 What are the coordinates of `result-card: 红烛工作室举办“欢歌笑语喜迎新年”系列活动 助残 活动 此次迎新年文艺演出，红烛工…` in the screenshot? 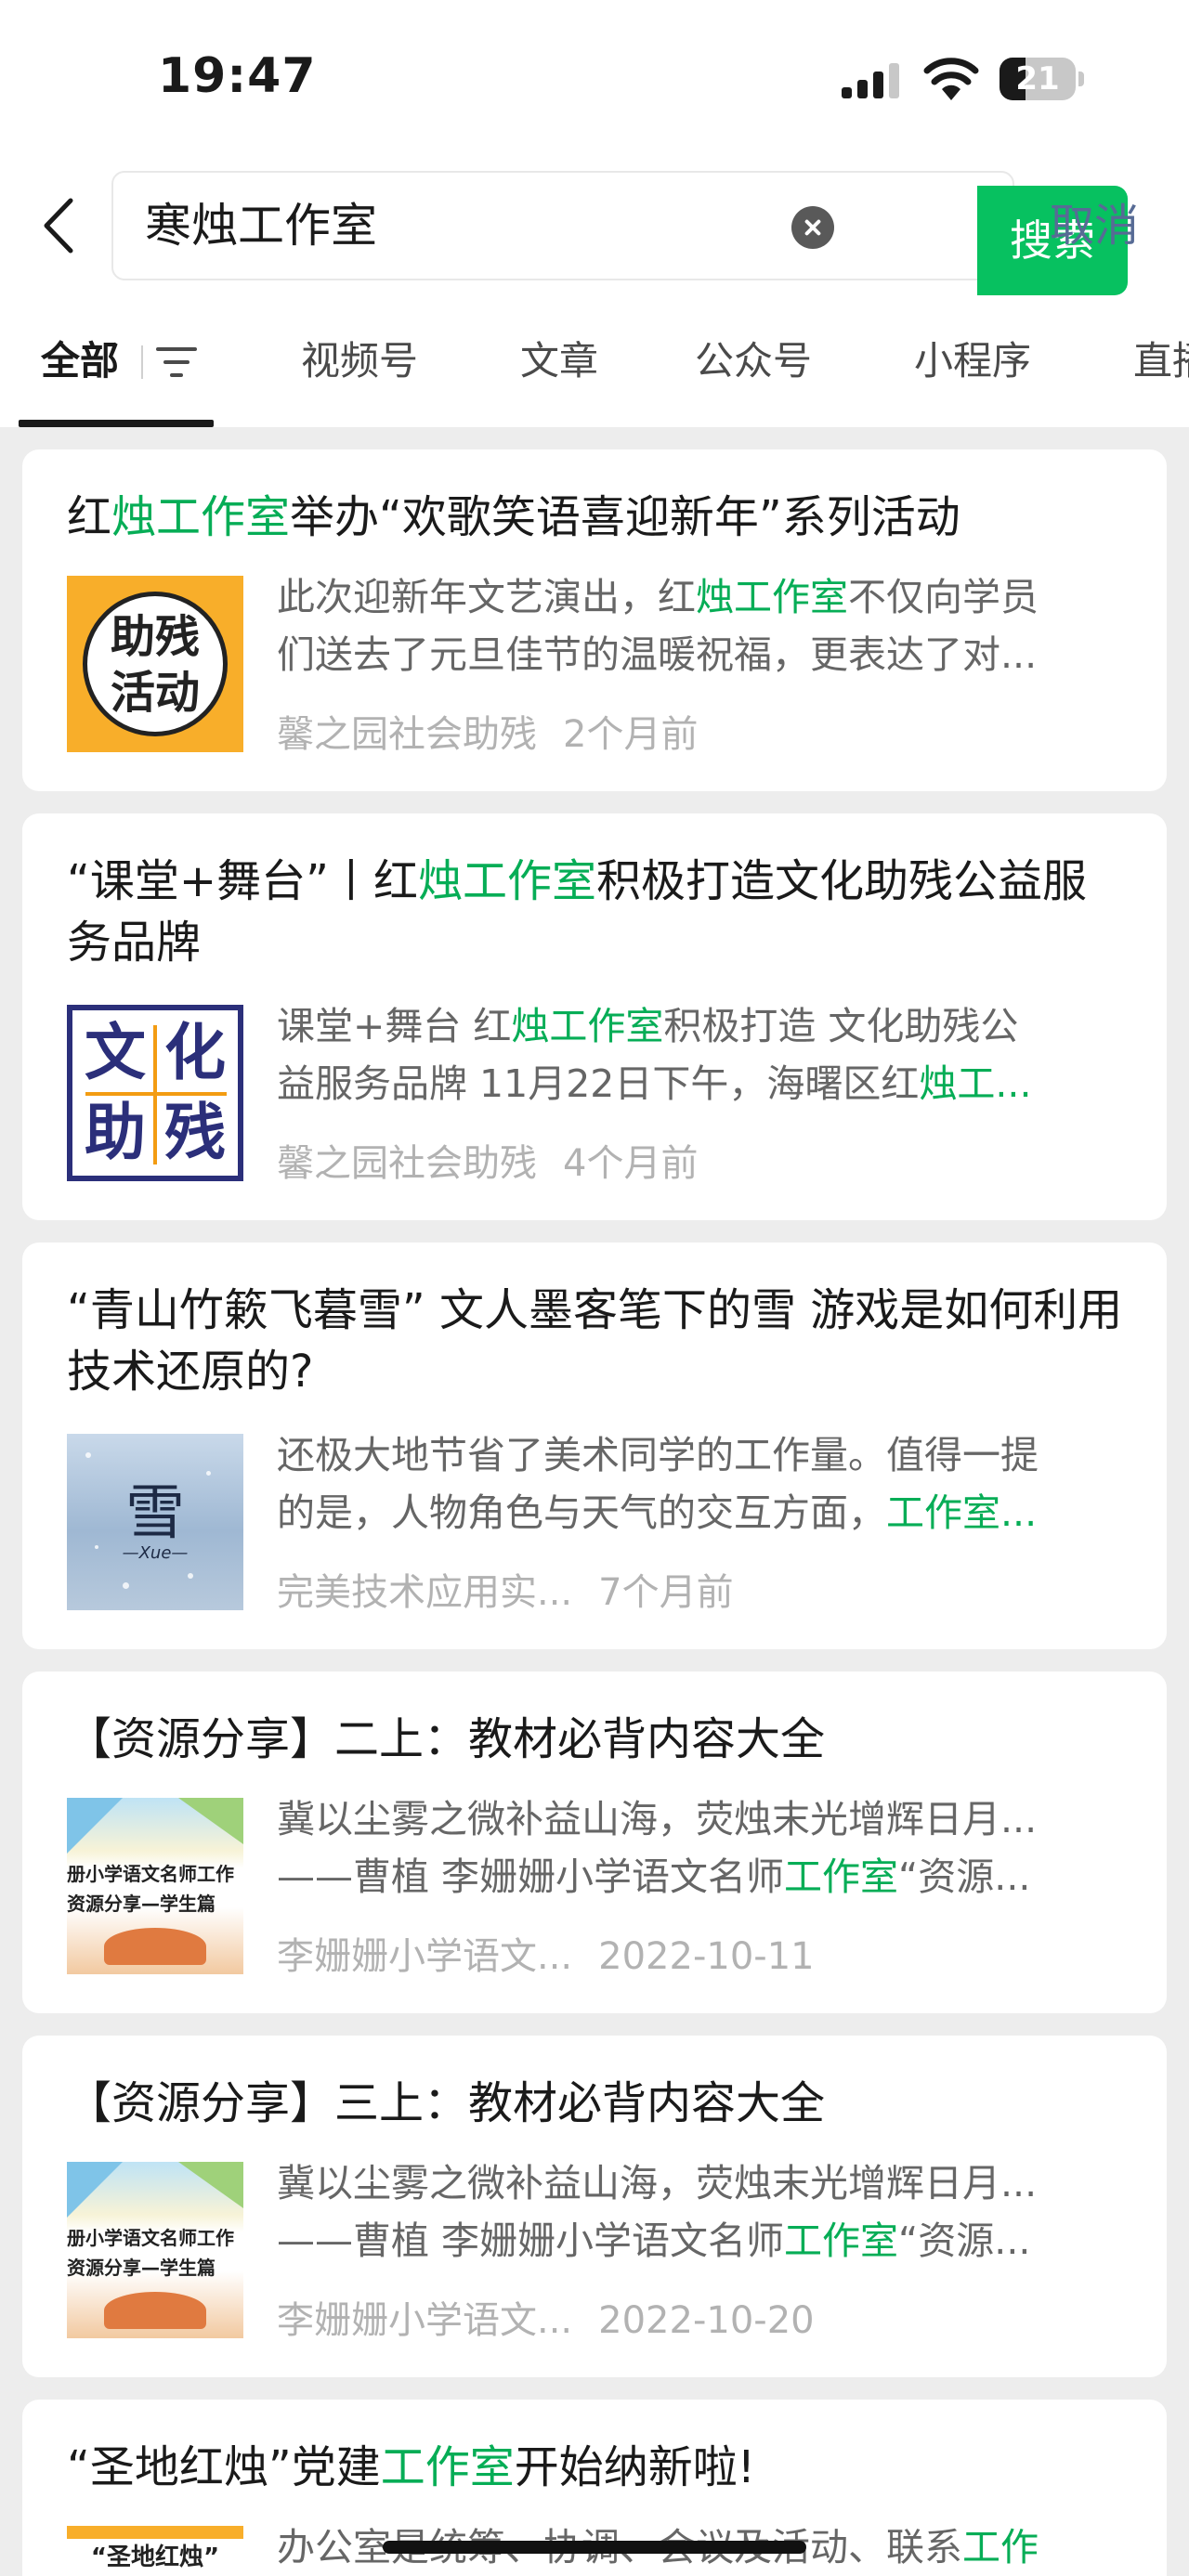 It's located at (594, 620).